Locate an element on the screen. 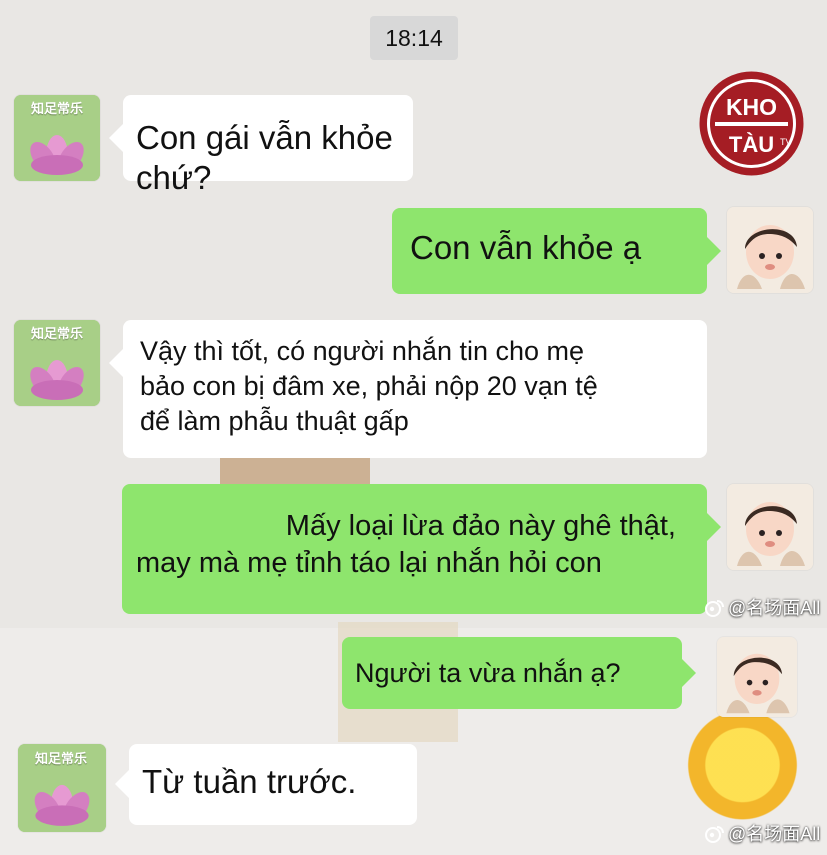 This screenshot has height=855, width=827. message-line: may mà mẹ tỉnh táo lại nhắn hỏi con is located at coordinates (369, 563).